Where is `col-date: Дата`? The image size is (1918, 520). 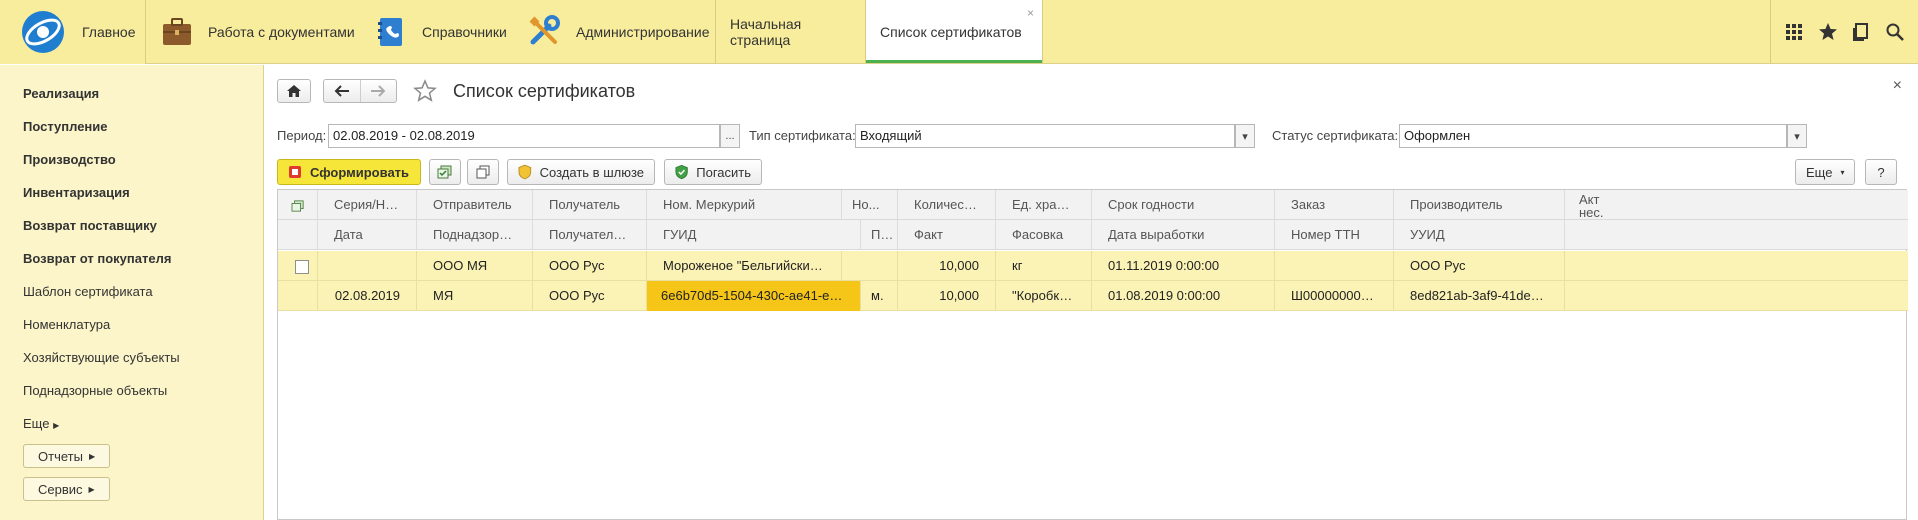
col-date: Дата is located at coordinates (367, 235).